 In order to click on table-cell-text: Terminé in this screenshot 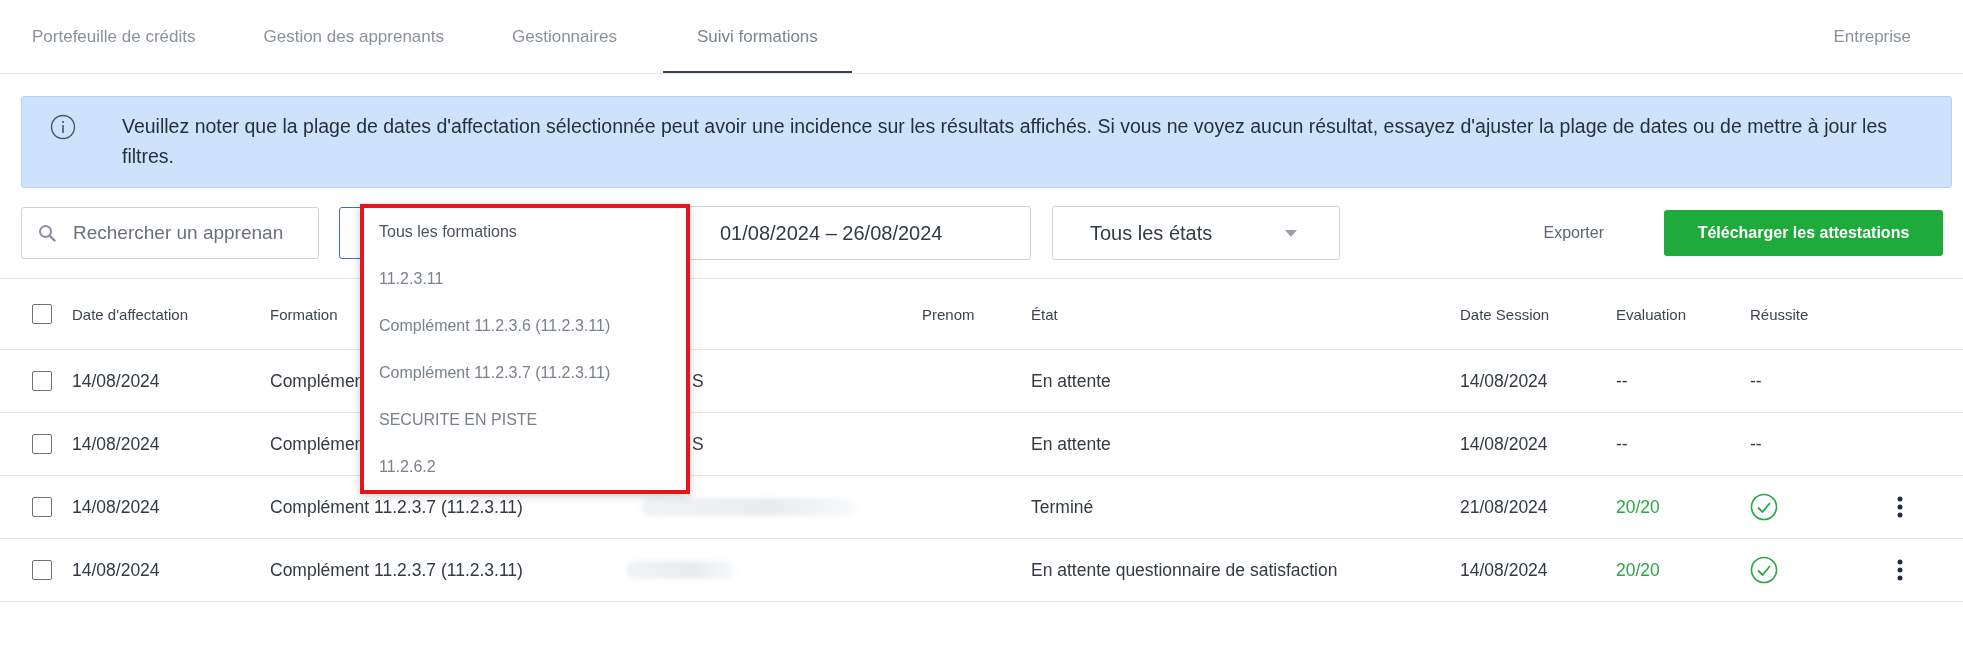, I will do `click(1063, 507)`.